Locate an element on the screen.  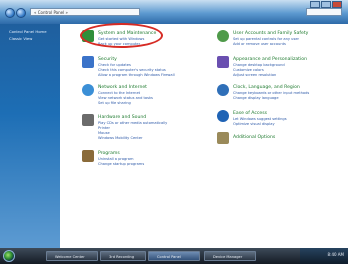
sidebar-item-control-panel-home: Control Panel Home is located at coordinates (28, 31).